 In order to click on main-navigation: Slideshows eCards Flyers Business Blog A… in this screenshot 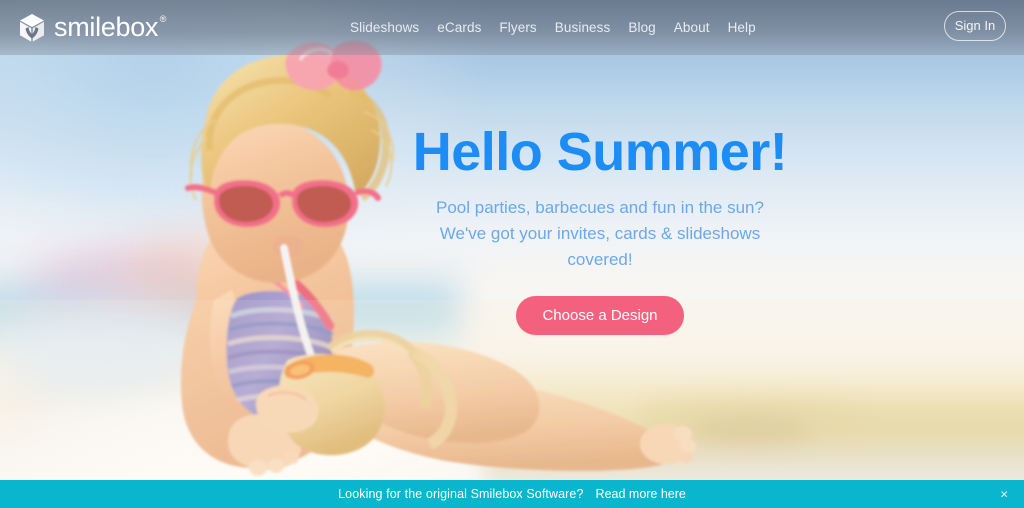, I will do `click(553, 27)`.